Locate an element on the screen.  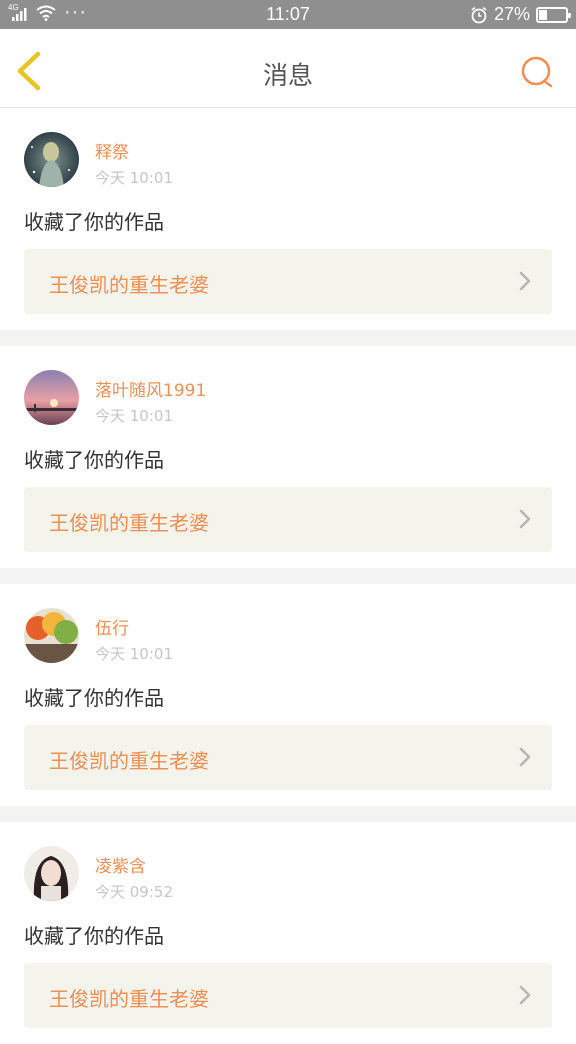
page-title: 消息 is located at coordinates (287, 75).